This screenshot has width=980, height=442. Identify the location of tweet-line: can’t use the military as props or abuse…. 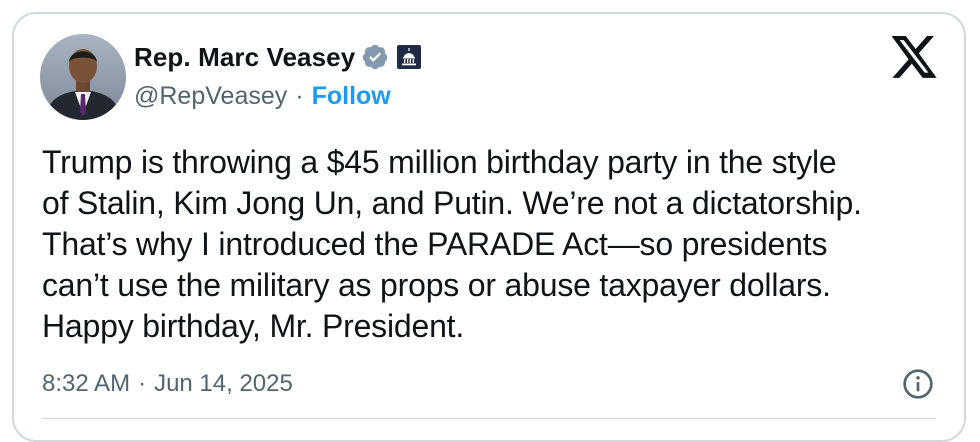
(436, 285).